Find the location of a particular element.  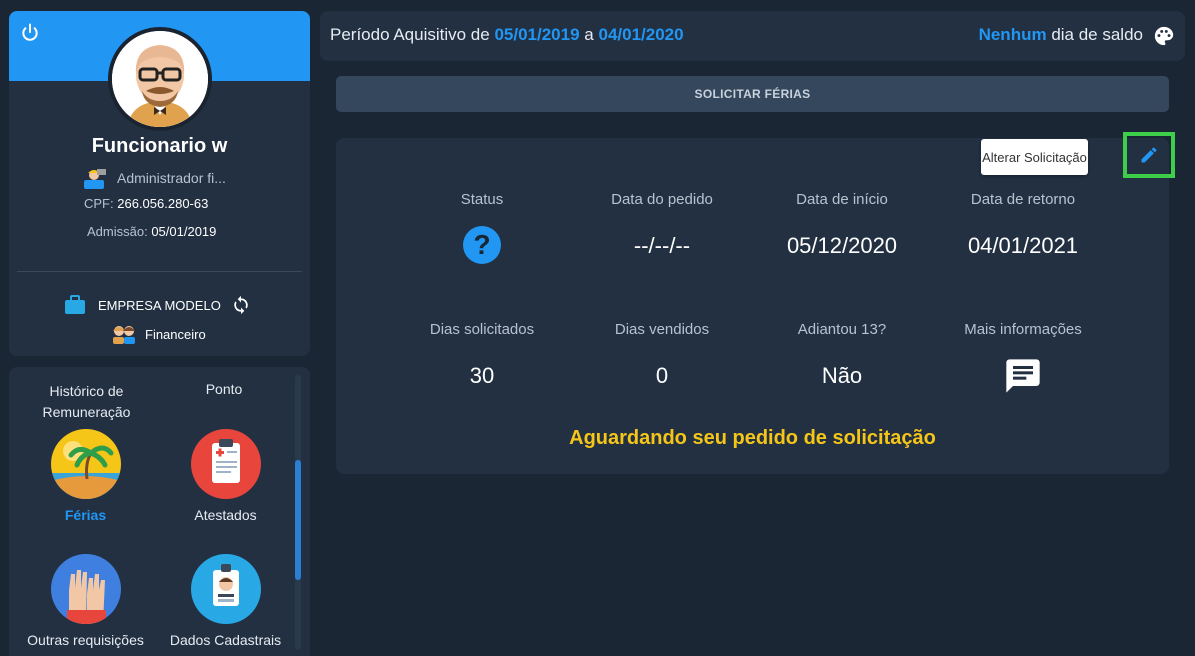

status-column: Status ? is located at coordinates (482, 227).